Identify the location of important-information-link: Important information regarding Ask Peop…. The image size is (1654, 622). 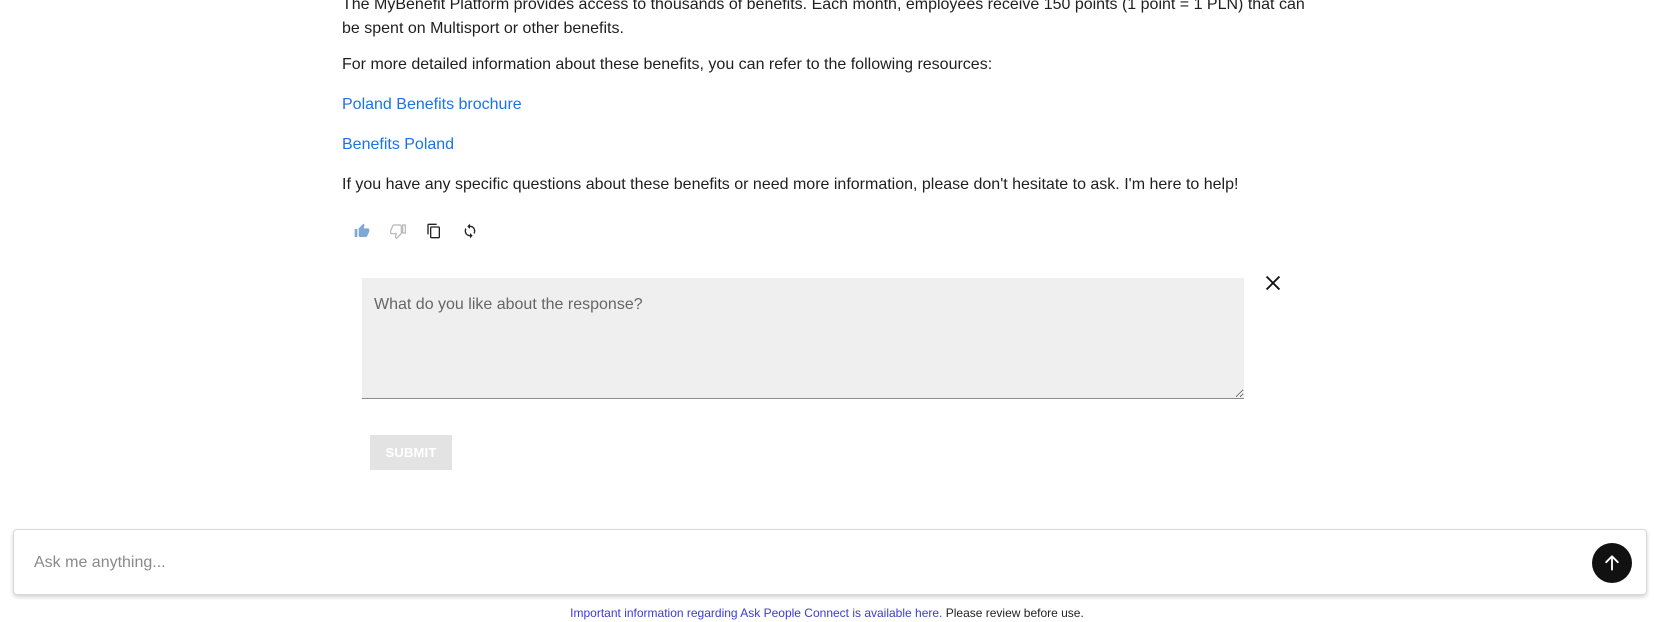
(756, 613).